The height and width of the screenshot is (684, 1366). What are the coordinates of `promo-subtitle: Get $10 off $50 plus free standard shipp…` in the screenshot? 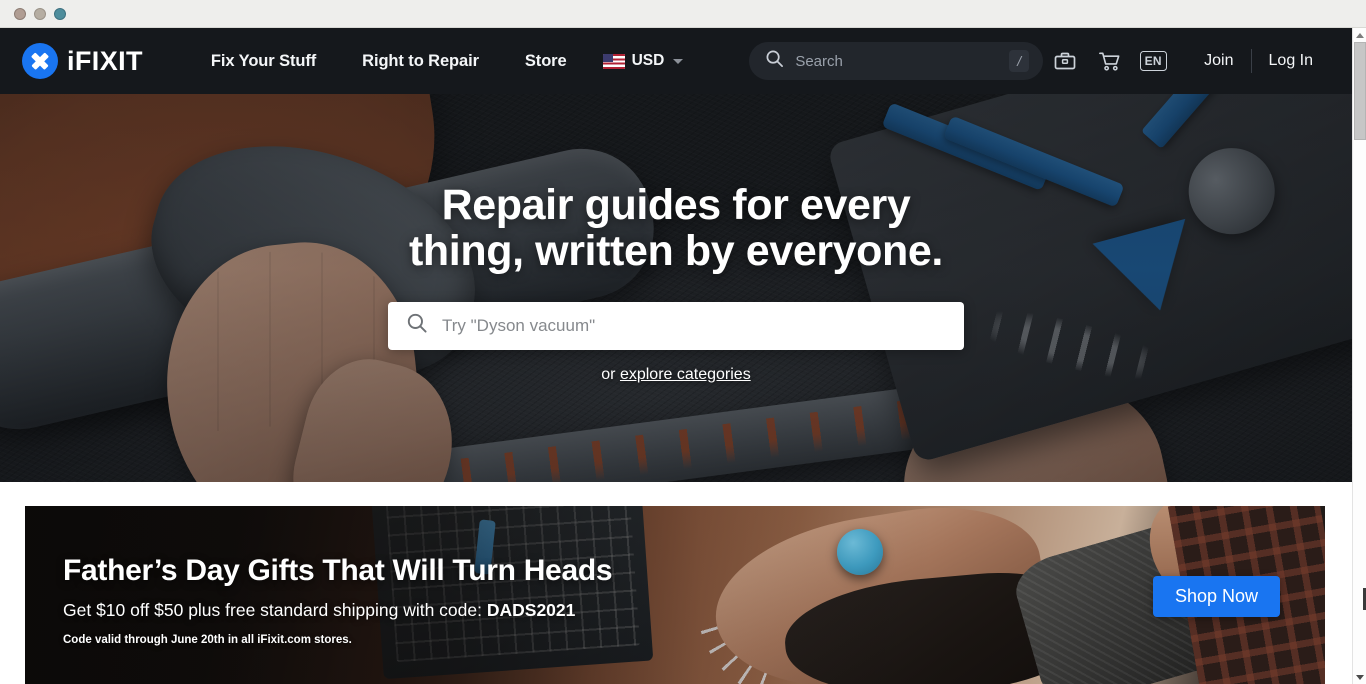 It's located at (337, 610).